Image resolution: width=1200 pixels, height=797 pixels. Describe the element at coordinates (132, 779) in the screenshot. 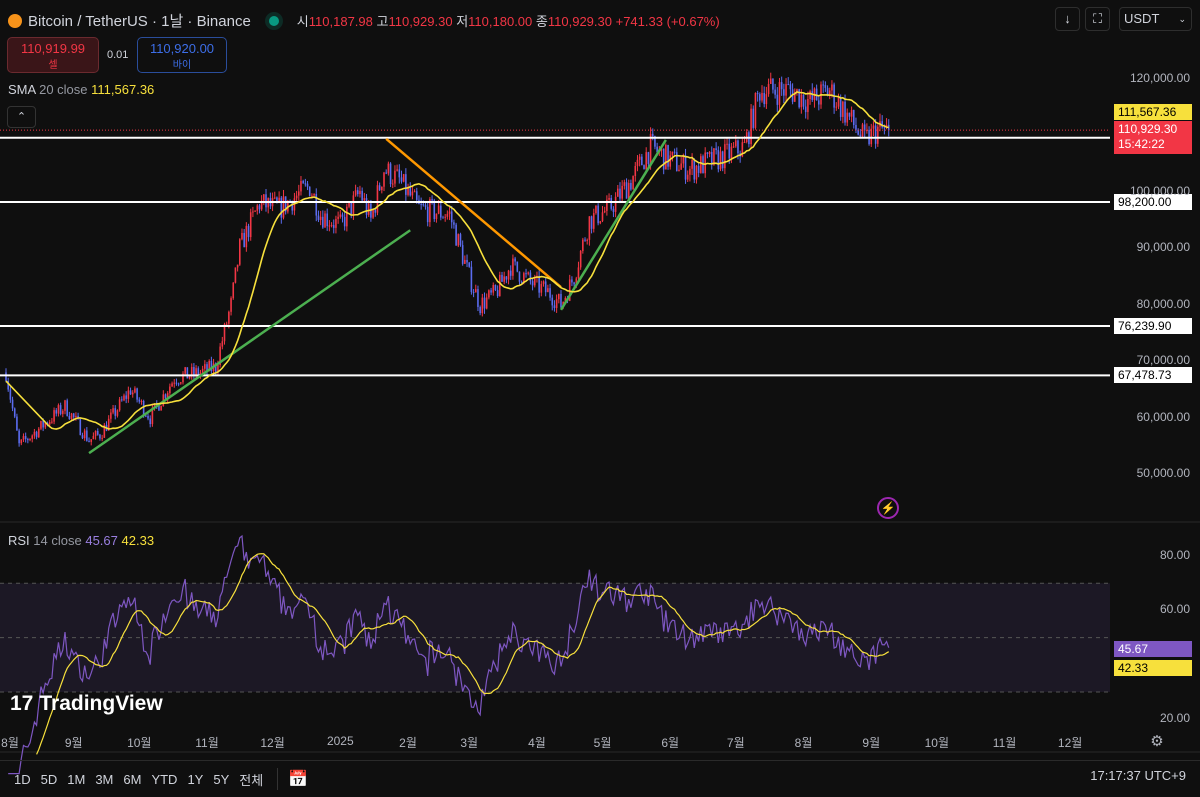

I see `range-6m: 6M` at that location.